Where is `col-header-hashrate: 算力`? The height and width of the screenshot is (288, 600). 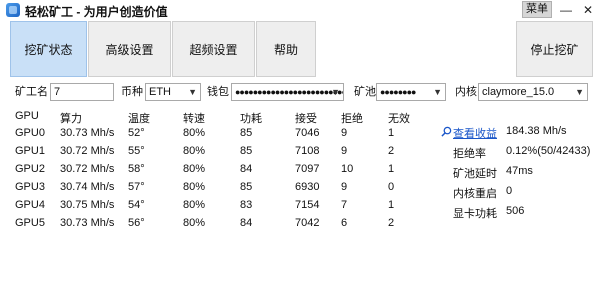
col-header-hashrate: 算力 is located at coordinates (71, 119).